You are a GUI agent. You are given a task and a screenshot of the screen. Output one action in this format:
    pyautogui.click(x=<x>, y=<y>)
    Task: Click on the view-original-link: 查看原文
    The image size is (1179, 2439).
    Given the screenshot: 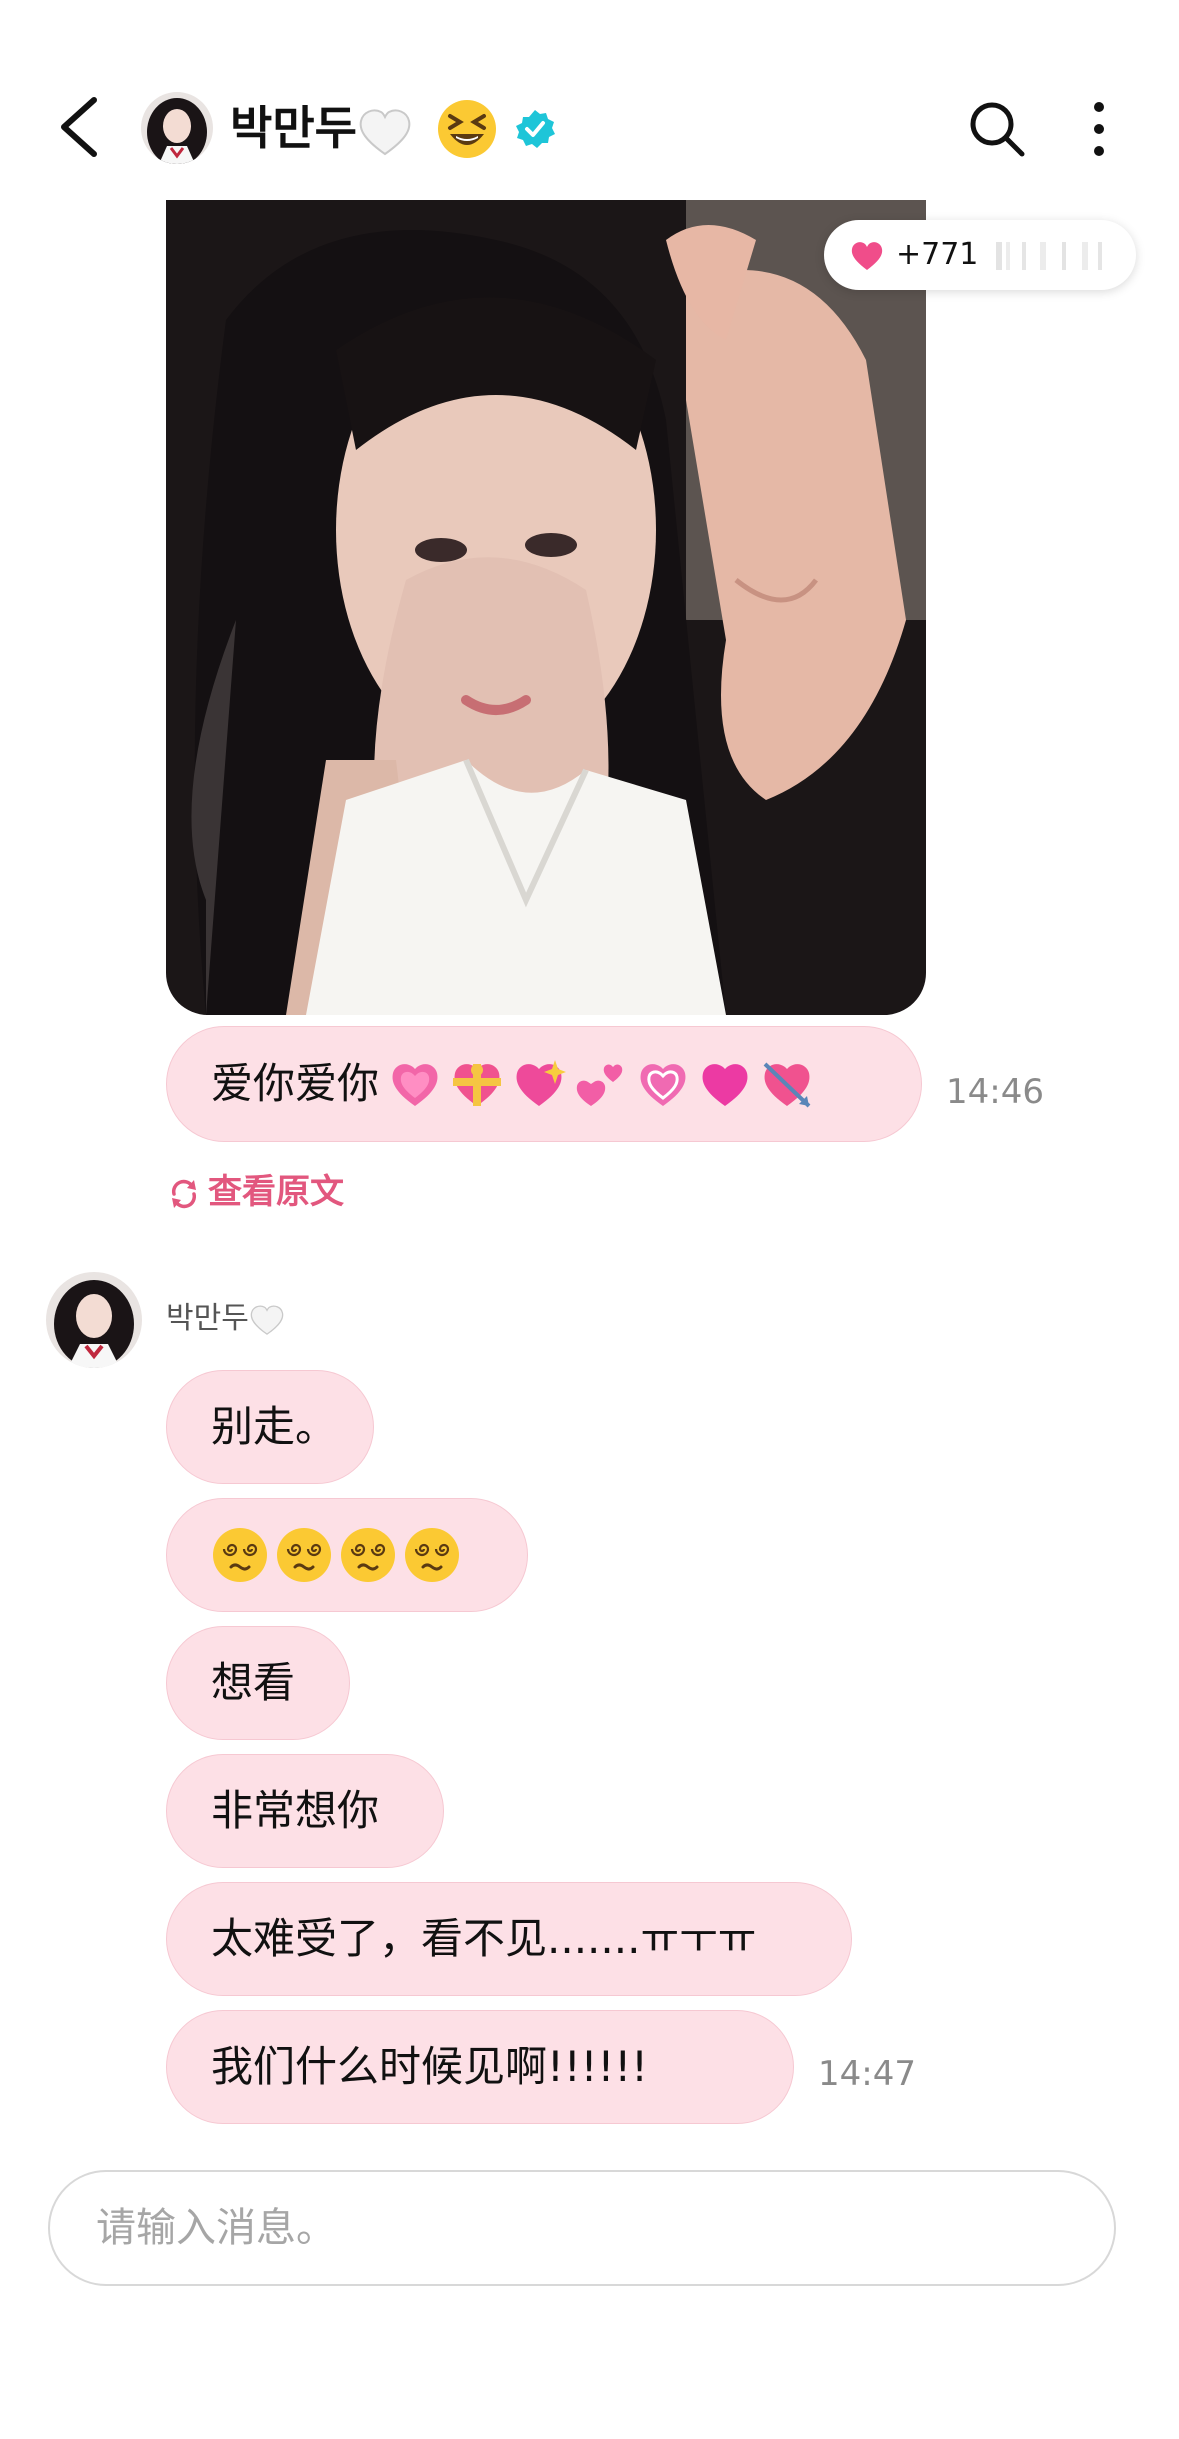 What is the action you would take?
    pyautogui.click(x=276, y=1192)
    